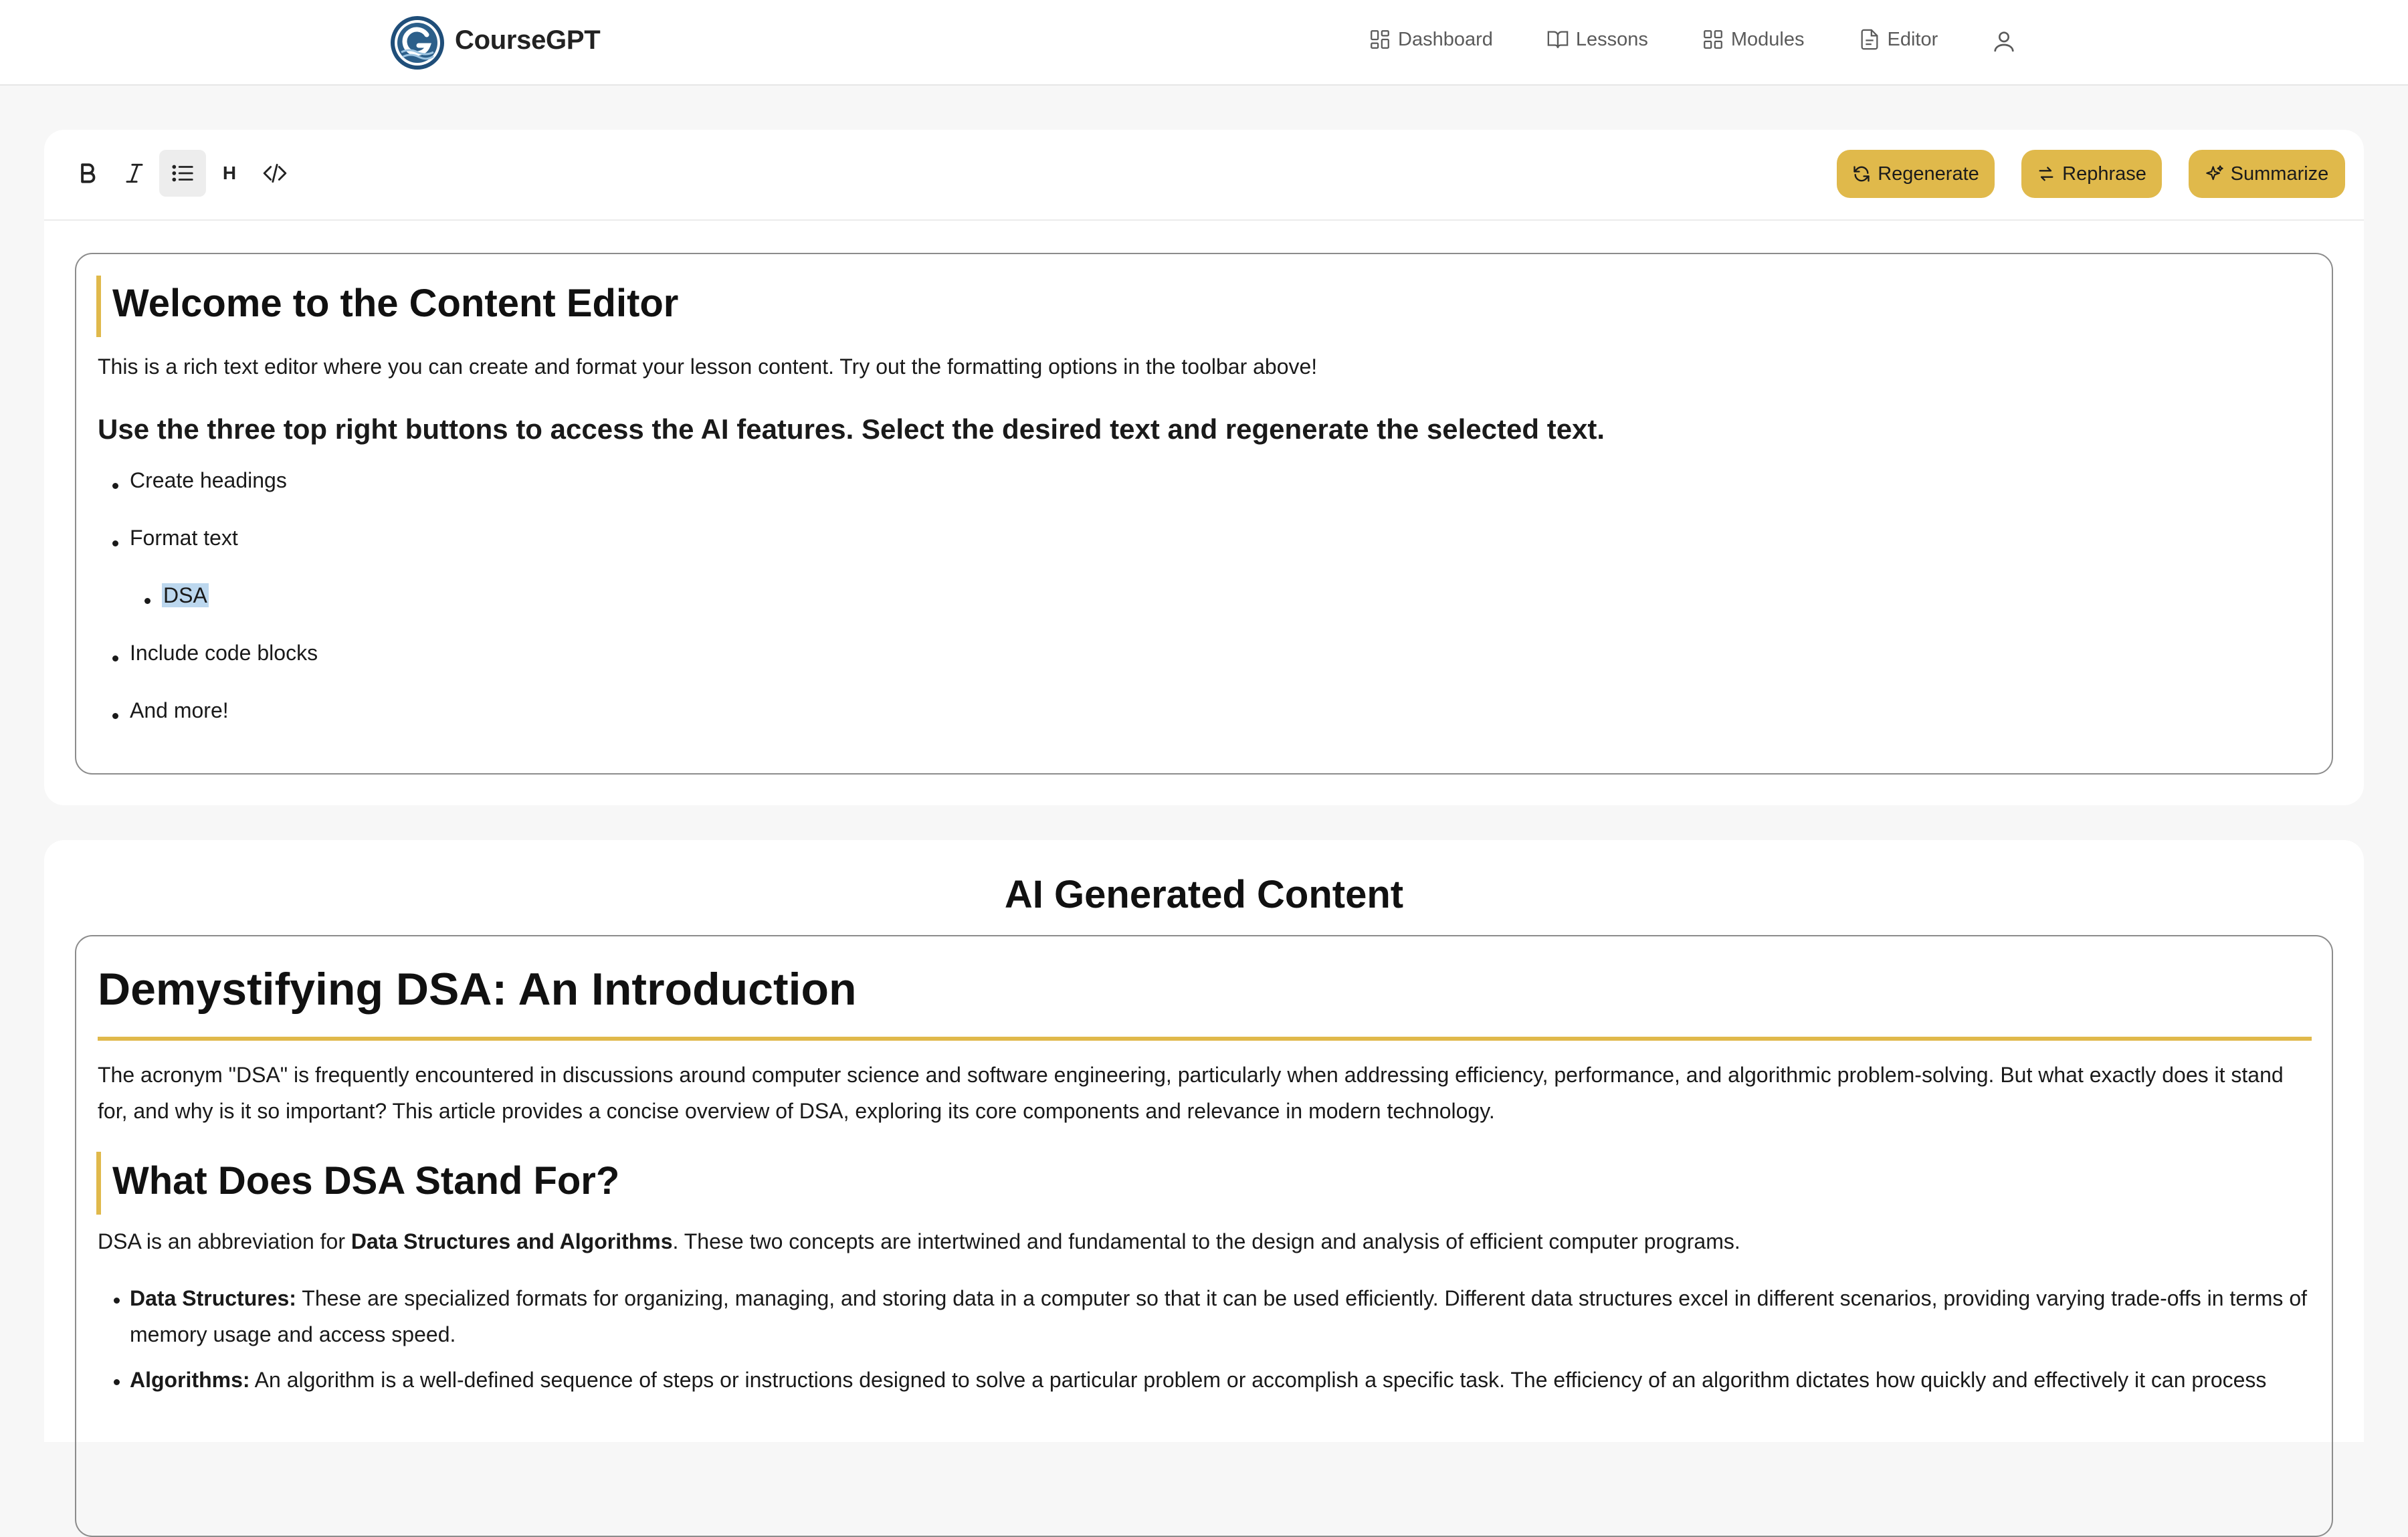 This screenshot has width=2408, height=1537. I want to click on list-item-selected: DSA, so click(185, 595).